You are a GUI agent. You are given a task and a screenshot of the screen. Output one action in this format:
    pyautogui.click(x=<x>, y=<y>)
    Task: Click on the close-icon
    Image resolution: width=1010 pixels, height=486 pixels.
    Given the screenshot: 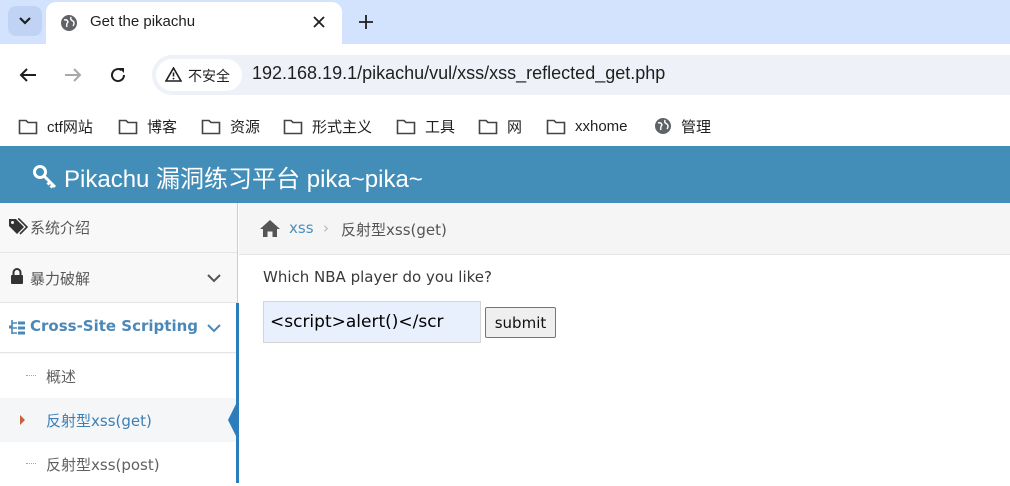 What is the action you would take?
    pyautogui.click(x=319, y=22)
    